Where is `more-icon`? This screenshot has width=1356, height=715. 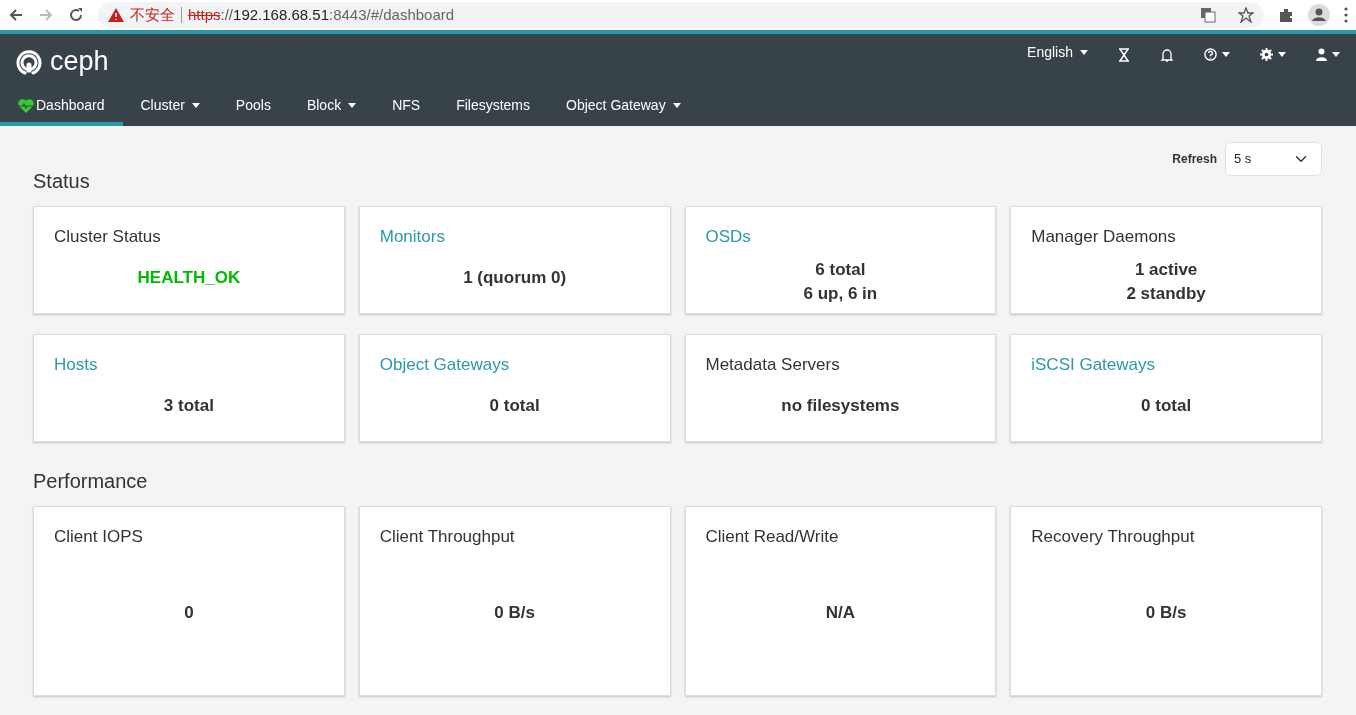
more-icon is located at coordinates (1346, 15).